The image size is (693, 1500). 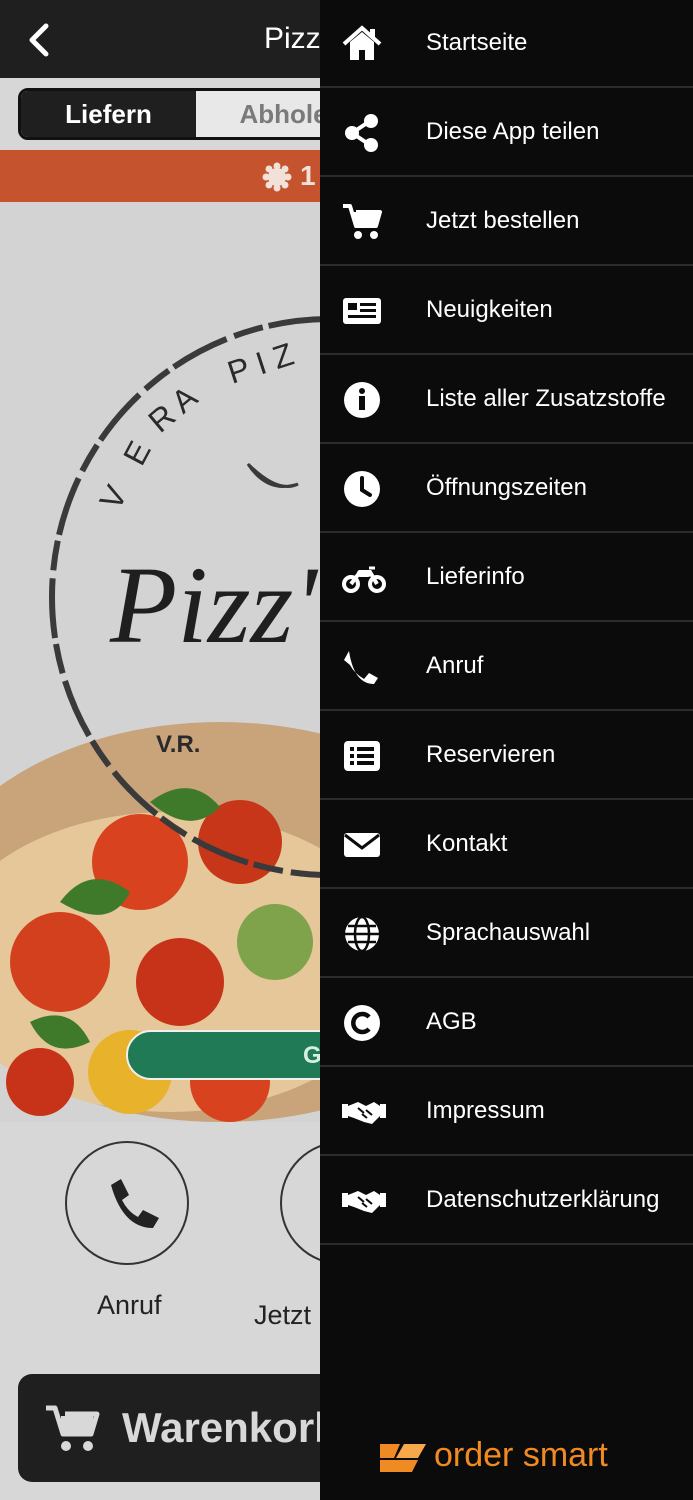 I want to click on menu-item-opening-hours: Öffnungszeiten, so click(x=506, y=489).